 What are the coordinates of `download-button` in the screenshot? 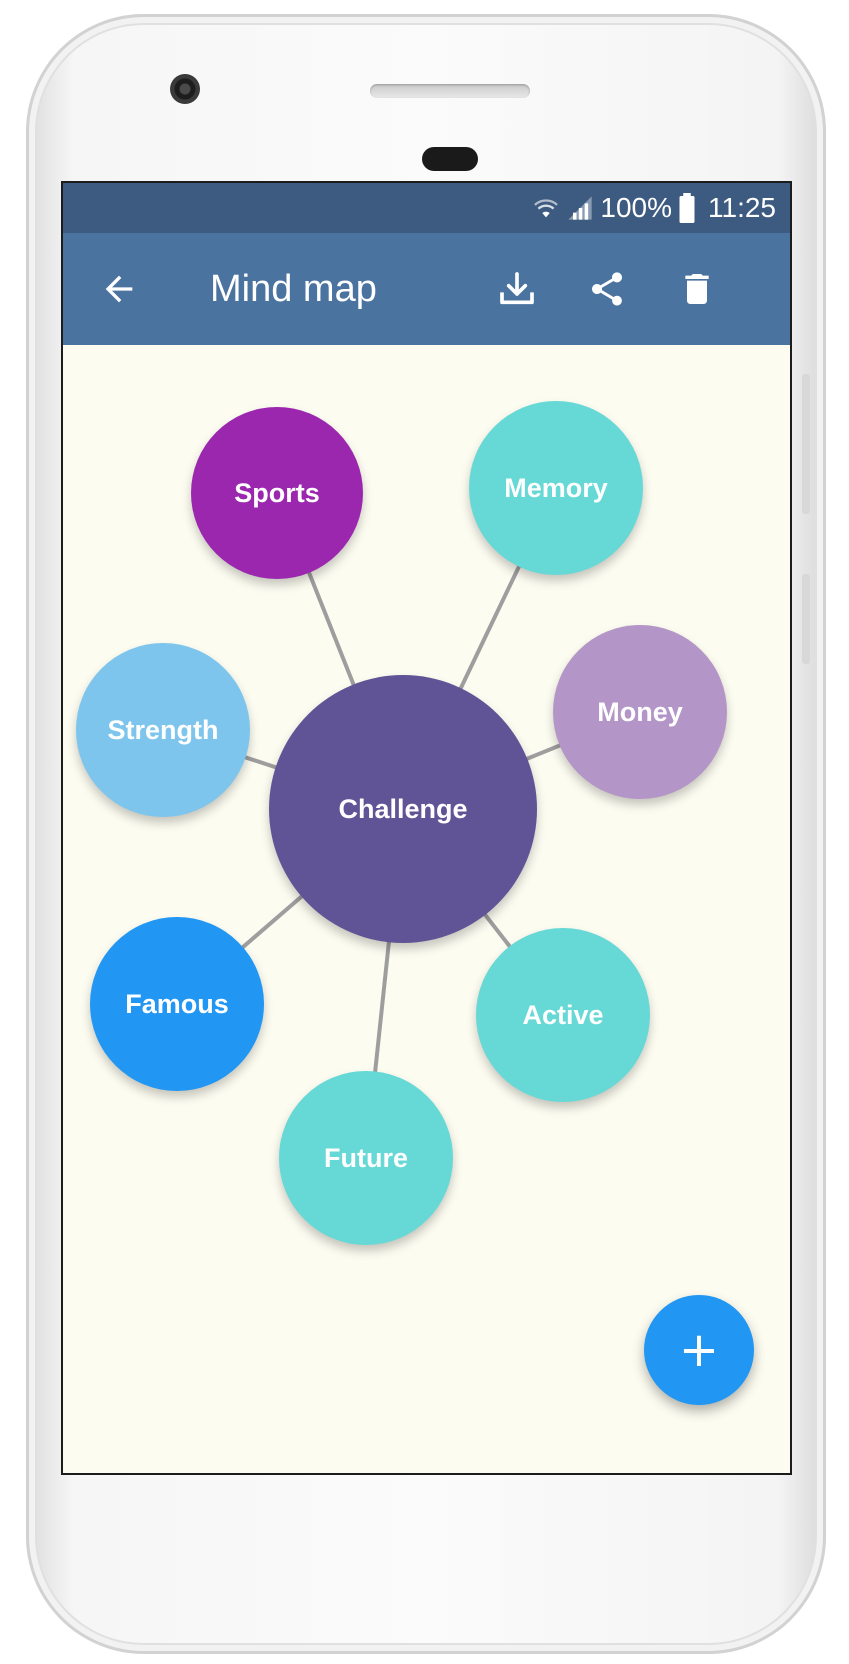 It's located at (517, 289).